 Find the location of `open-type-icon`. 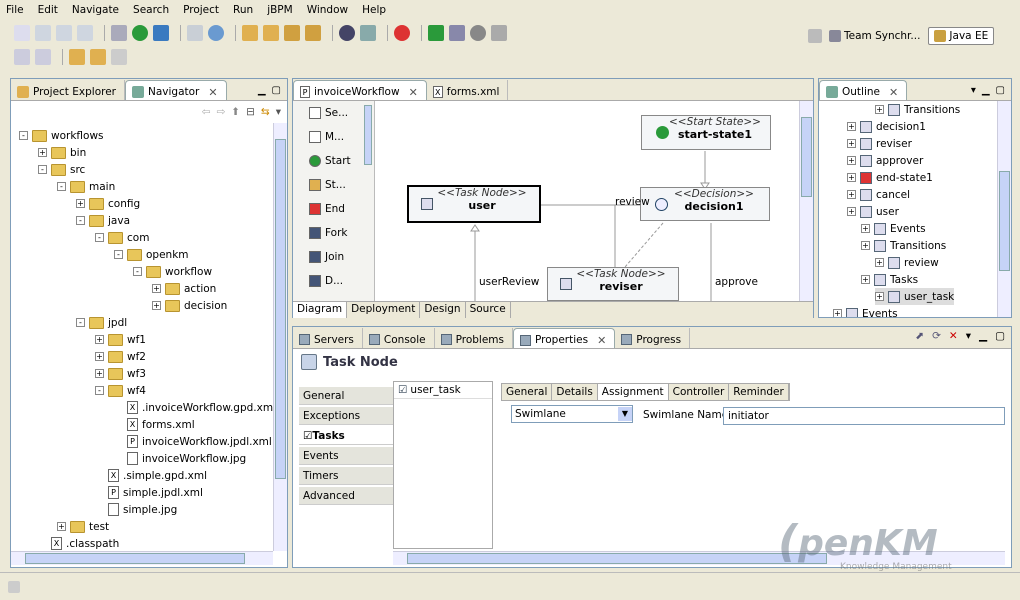

open-type-icon is located at coordinates (250, 33).